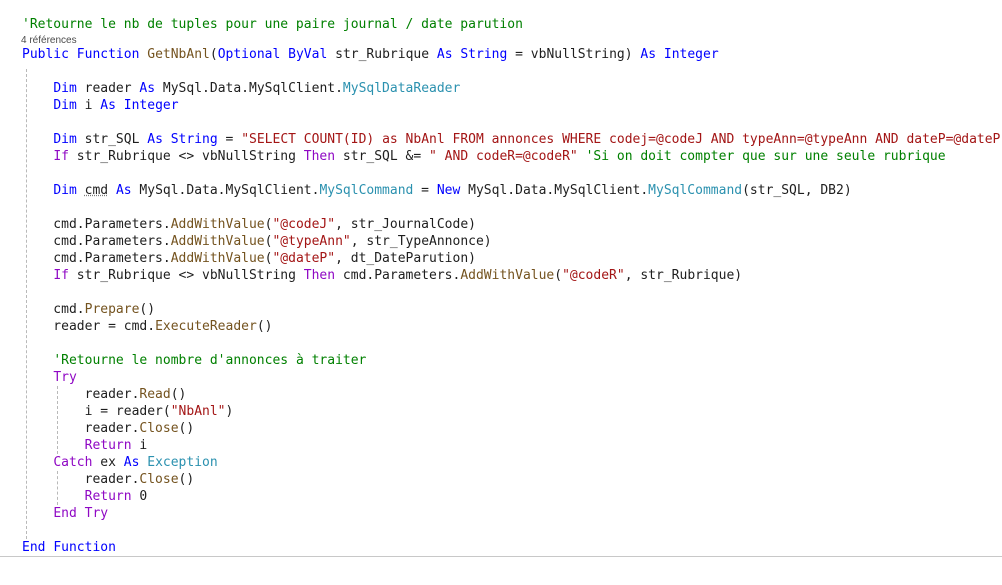  I want to click on code-token: i, so click(88, 105).